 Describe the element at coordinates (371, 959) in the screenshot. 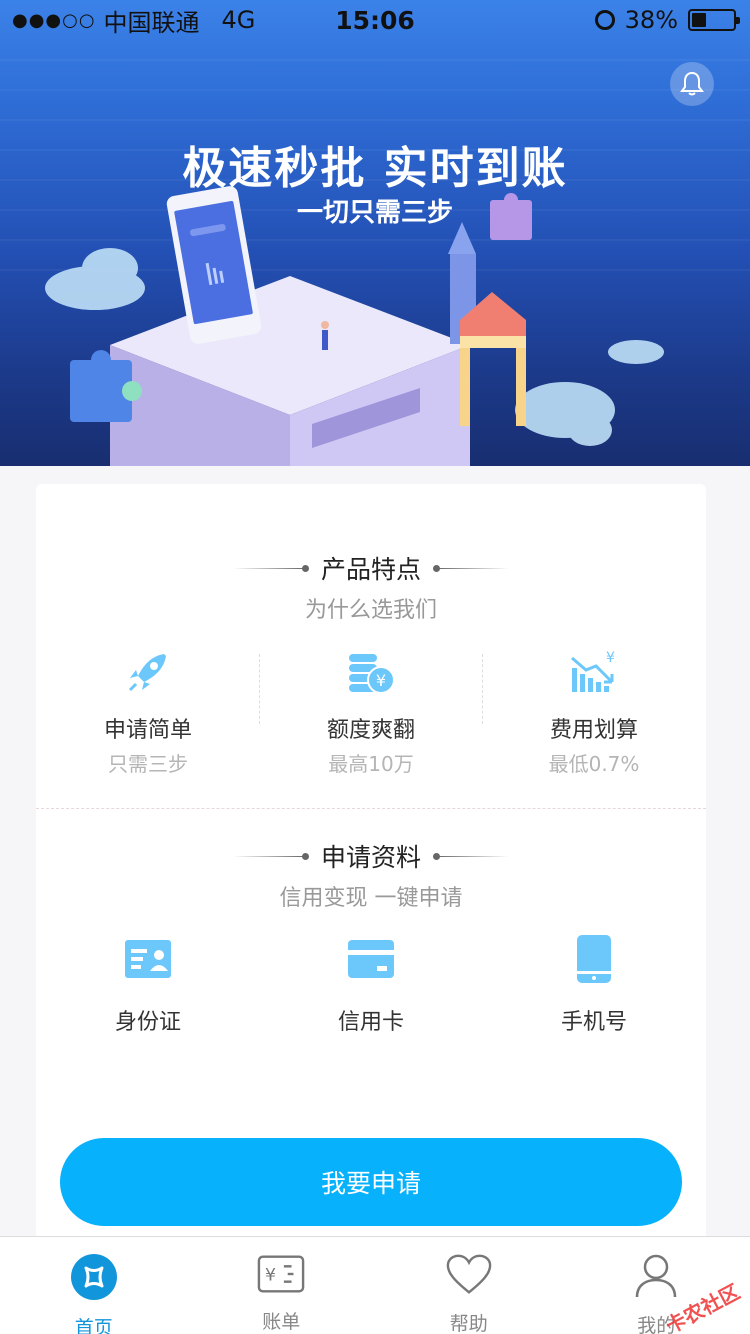

I see `credit-card-icon` at that location.